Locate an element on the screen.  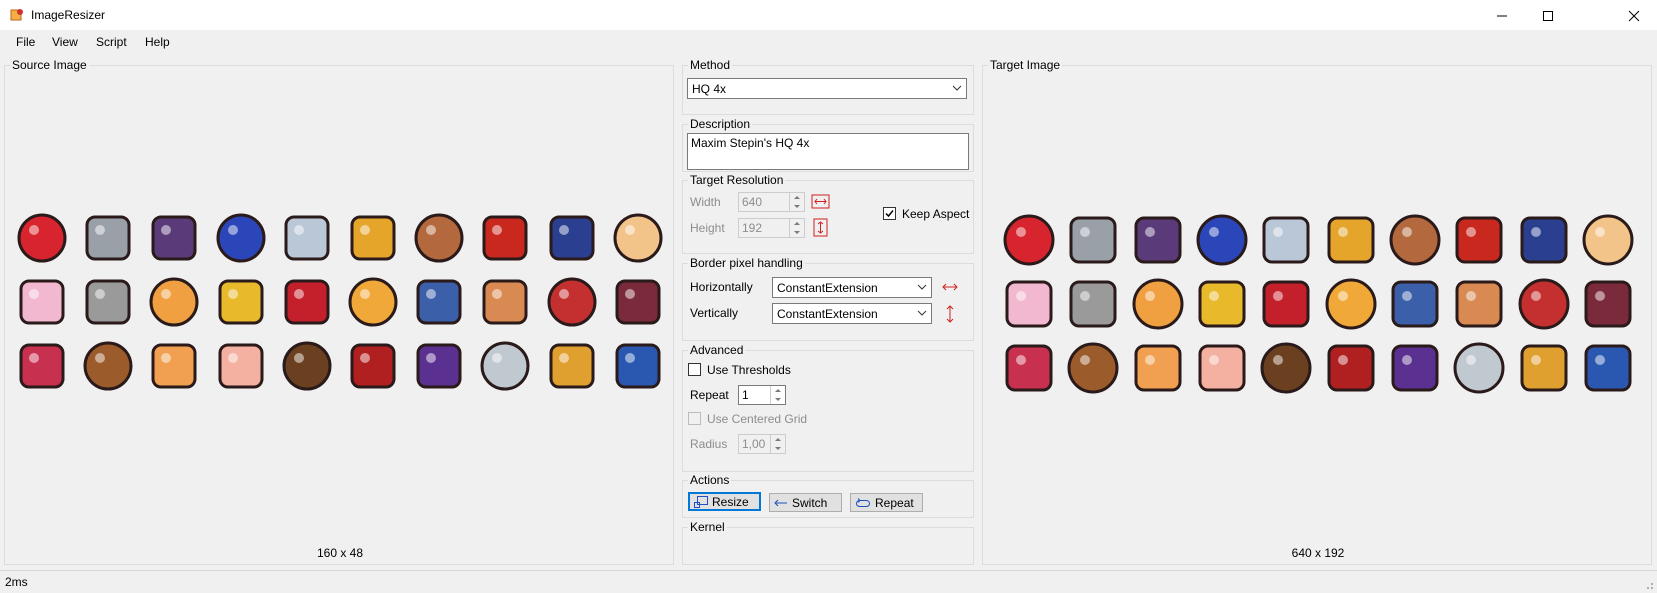
potion-icon is located at coordinates (1350, 368).